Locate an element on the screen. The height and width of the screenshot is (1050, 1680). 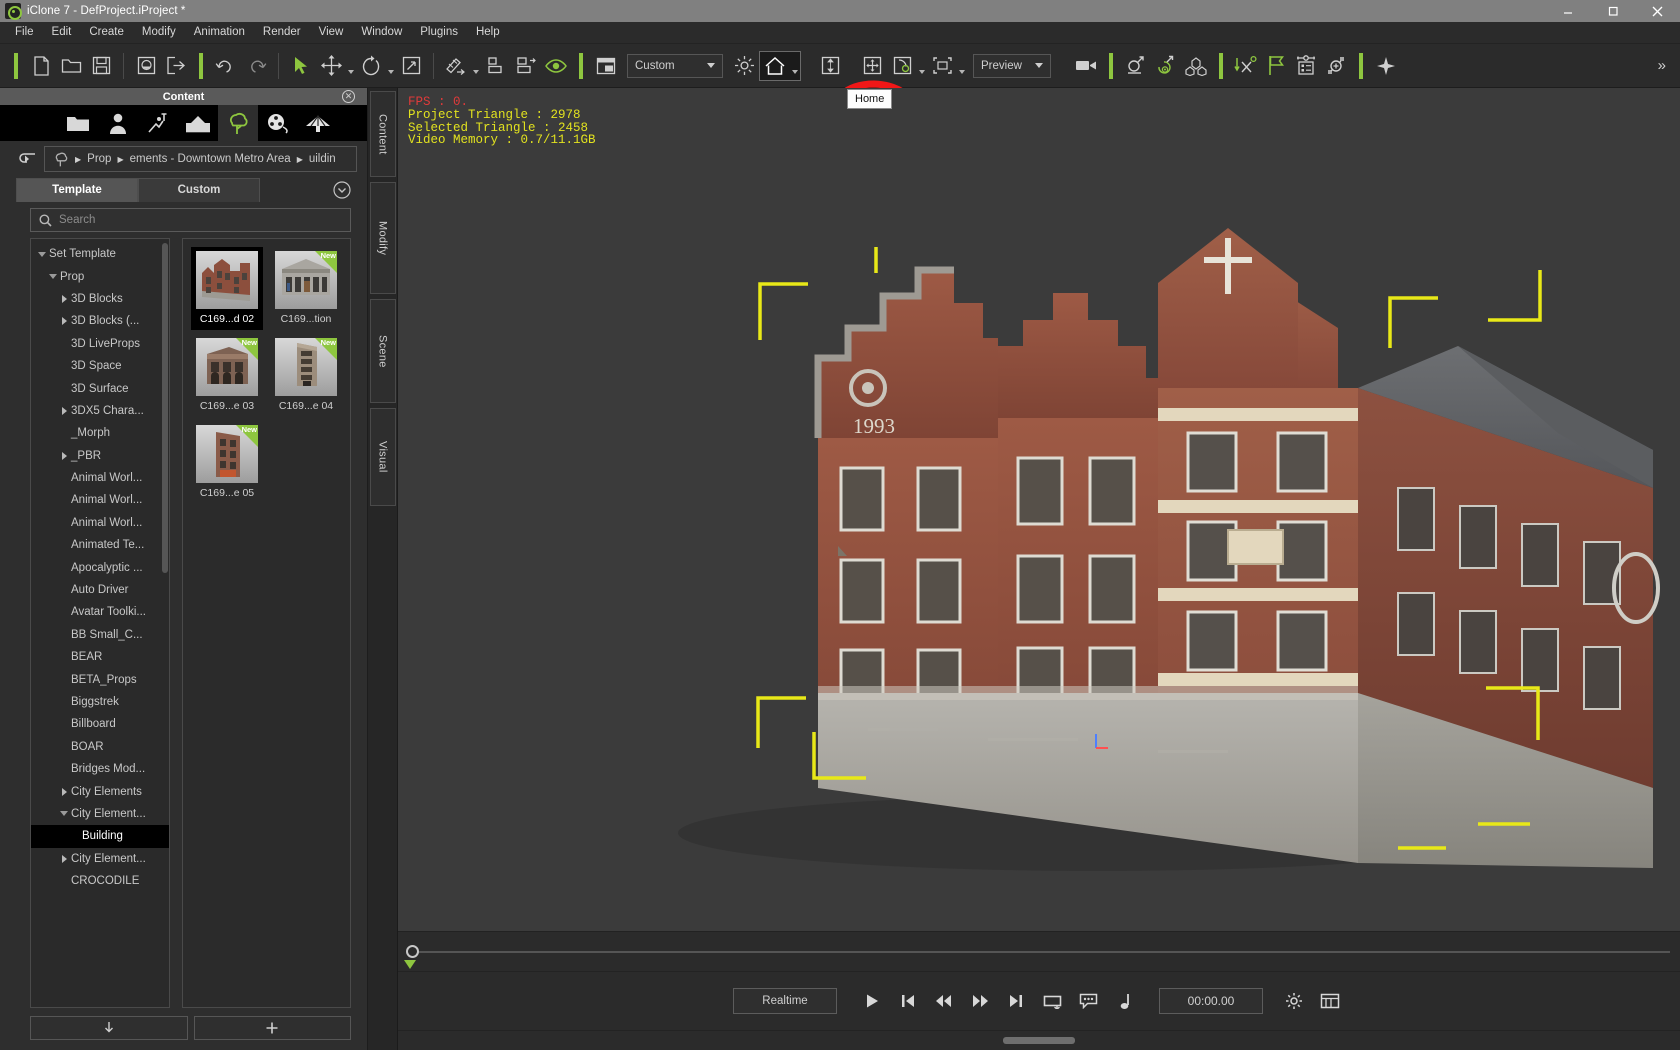
menu-plugins: Plugins is located at coordinates (439, 33).